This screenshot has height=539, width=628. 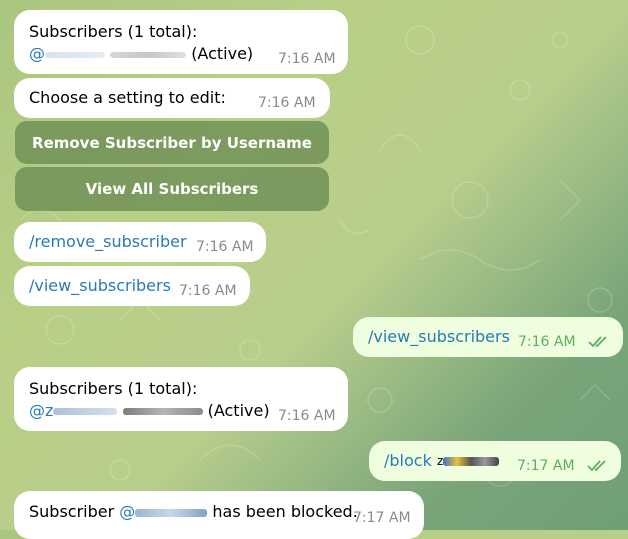 I want to click on remove-subscriber-button: Remove Subscriber by Username, so click(x=172, y=142).